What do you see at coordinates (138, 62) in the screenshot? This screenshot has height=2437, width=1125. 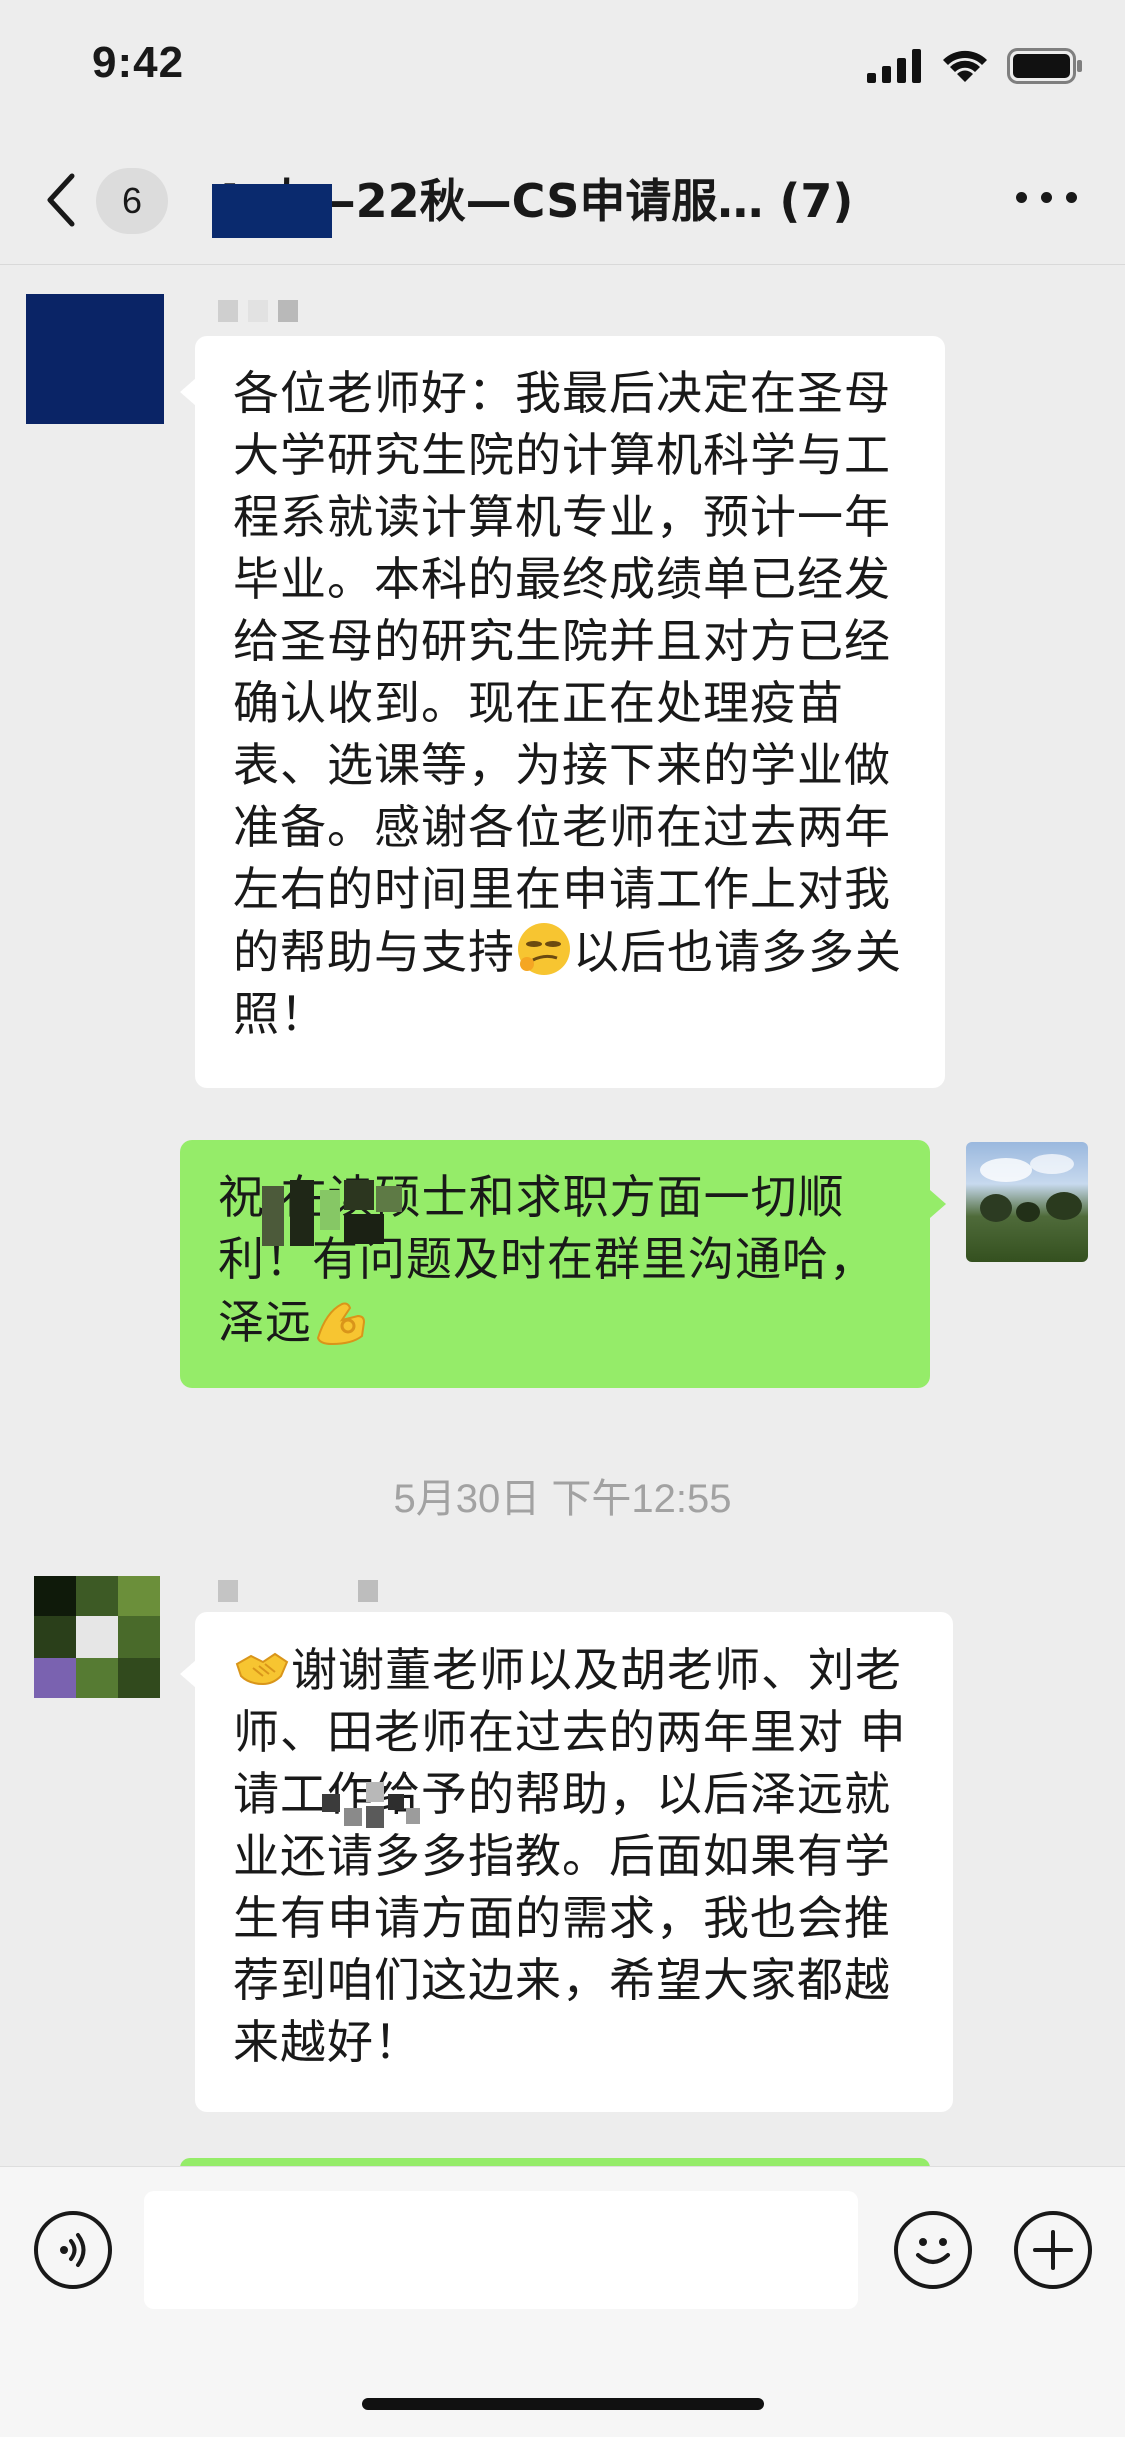 I see `status-time: 9:42` at bounding box center [138, 62].